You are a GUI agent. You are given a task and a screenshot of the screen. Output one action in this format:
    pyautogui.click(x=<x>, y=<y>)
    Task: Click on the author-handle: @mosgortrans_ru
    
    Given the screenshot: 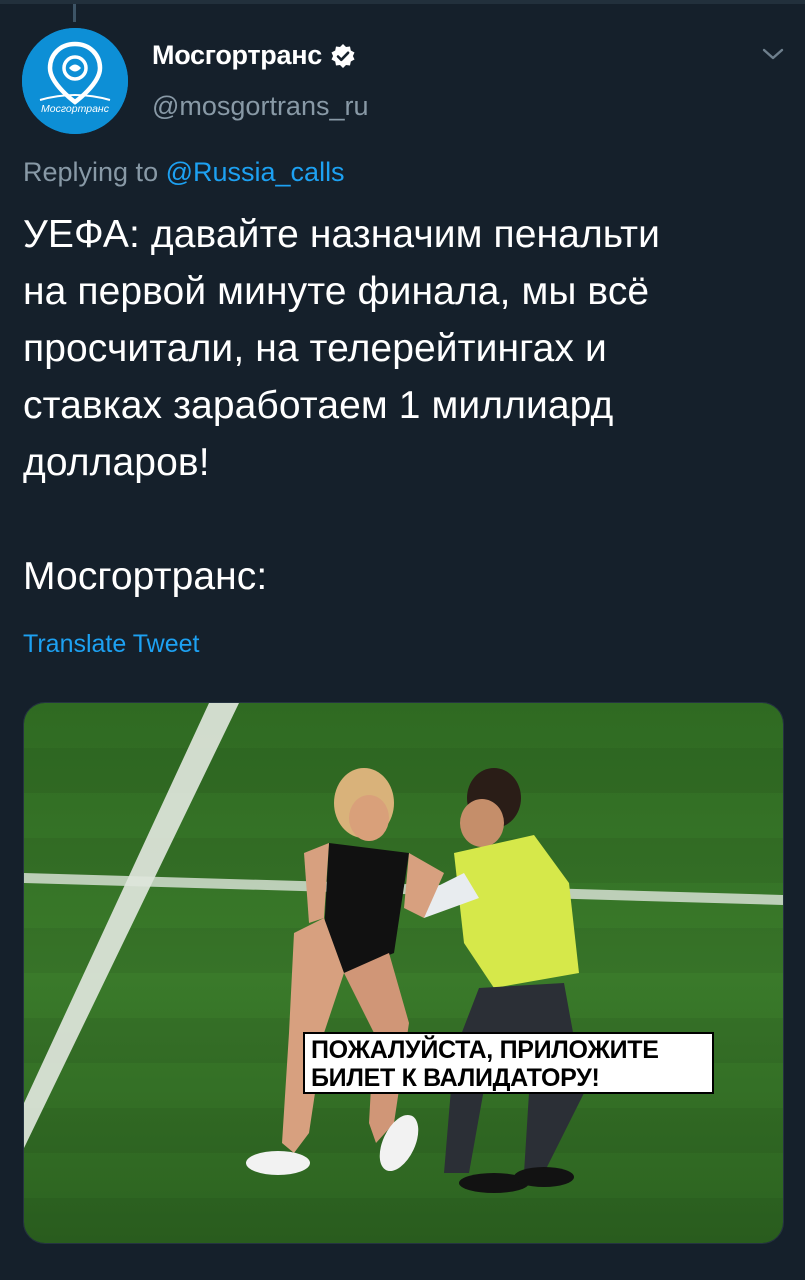 What is the action you would take?
    pyautogui.click(x=260, y=106)
    